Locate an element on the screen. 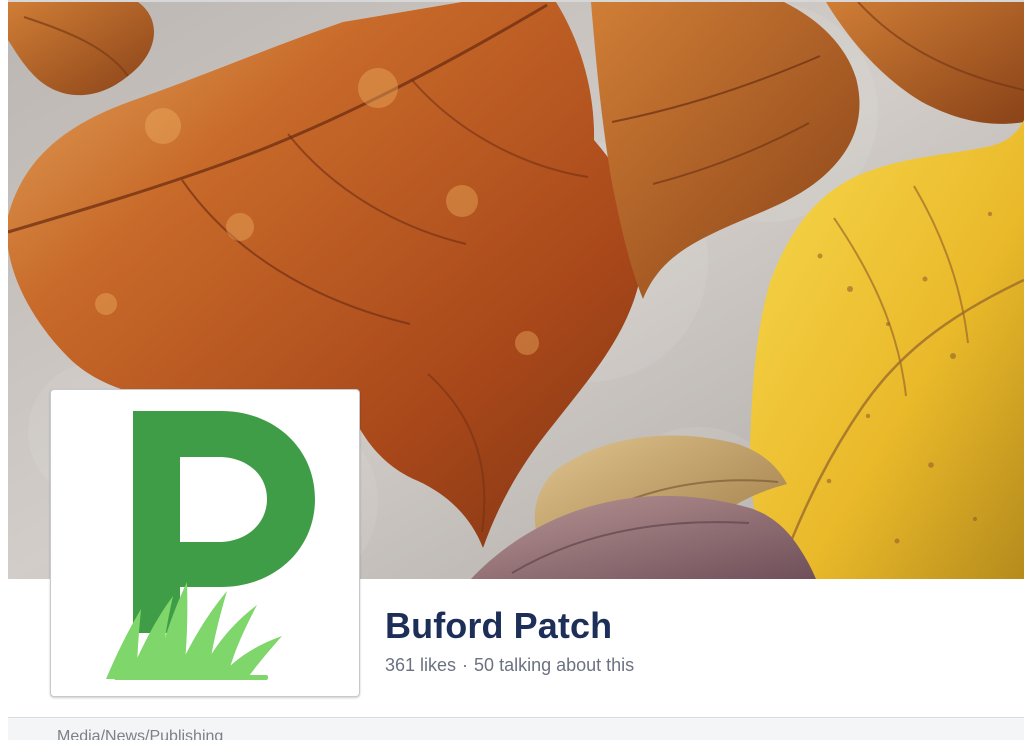  page-category-bar: Media/News/Publishing is located at coordinates (516, 728).